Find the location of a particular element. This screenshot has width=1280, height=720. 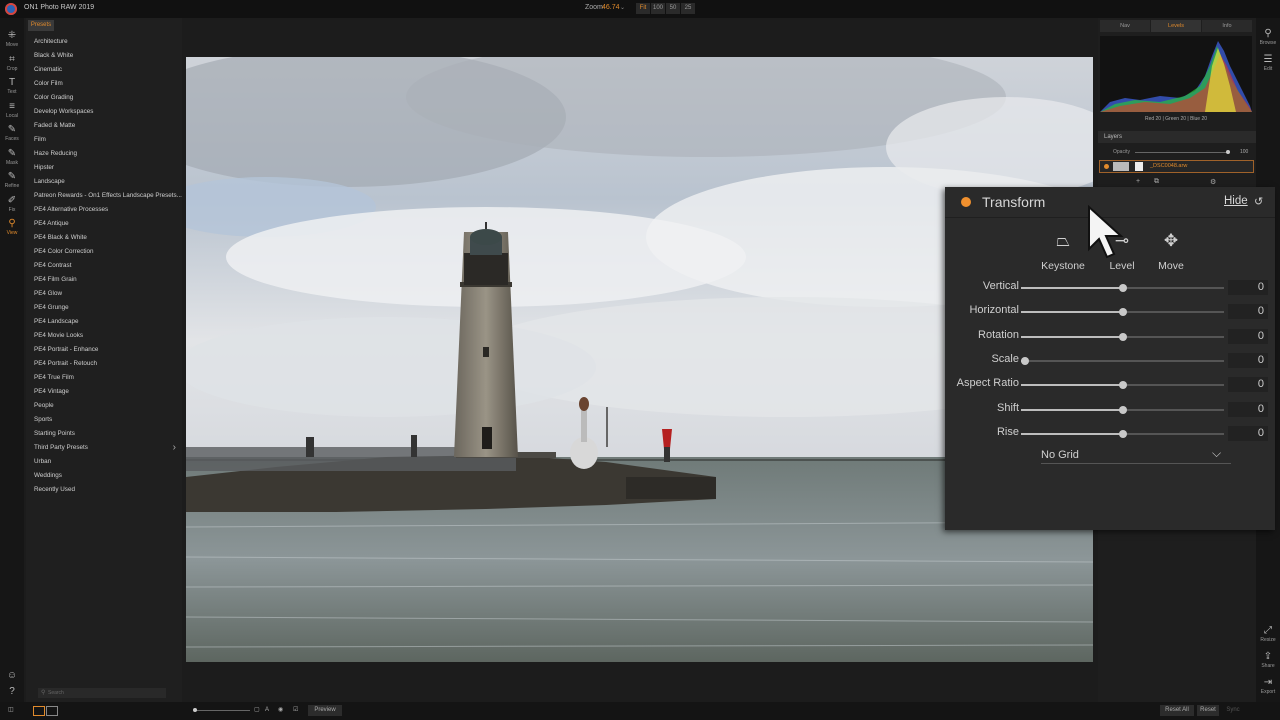

tool-view: ⚲ View is located at coordinates (12, 227).